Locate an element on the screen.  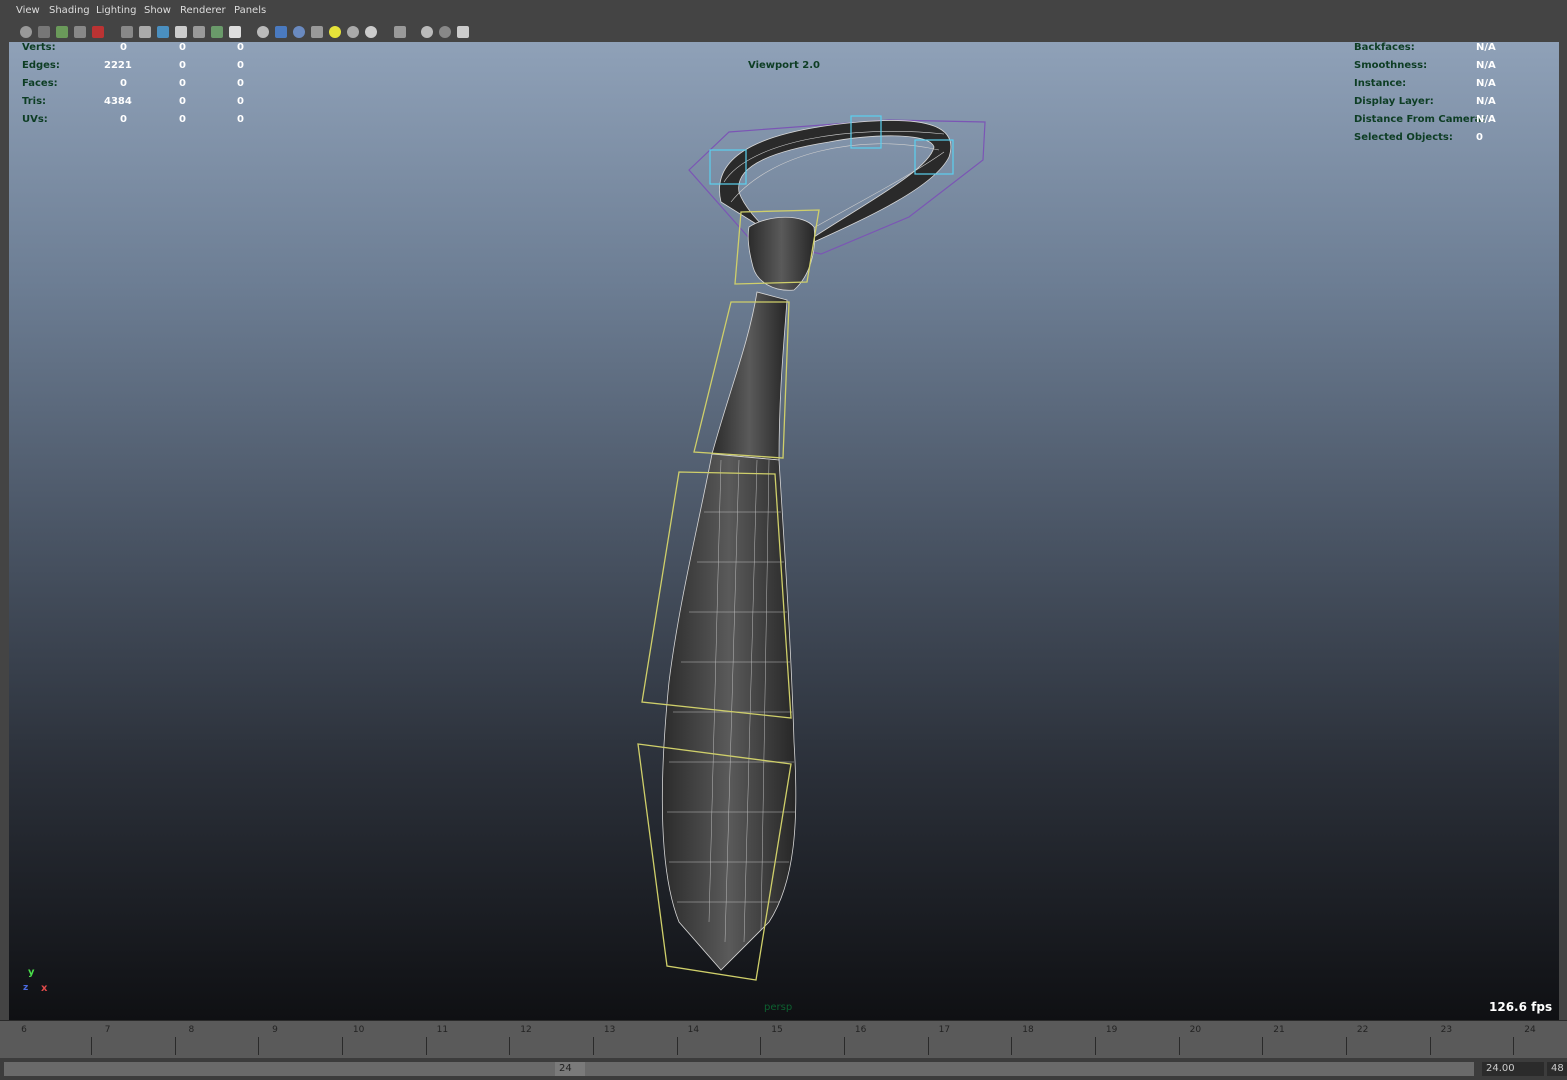
grid-icon is located at coordinates (335, 32).